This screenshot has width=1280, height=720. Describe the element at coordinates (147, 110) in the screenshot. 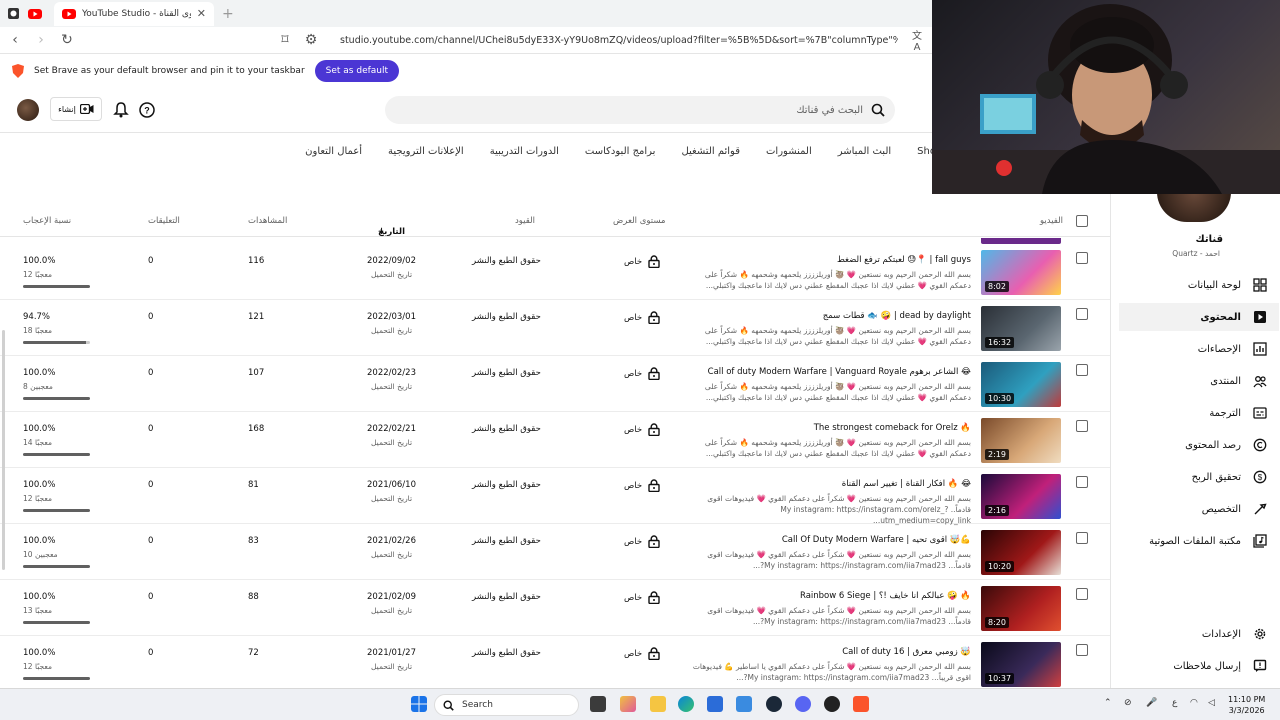

I see `help-icon: ?` at that location.